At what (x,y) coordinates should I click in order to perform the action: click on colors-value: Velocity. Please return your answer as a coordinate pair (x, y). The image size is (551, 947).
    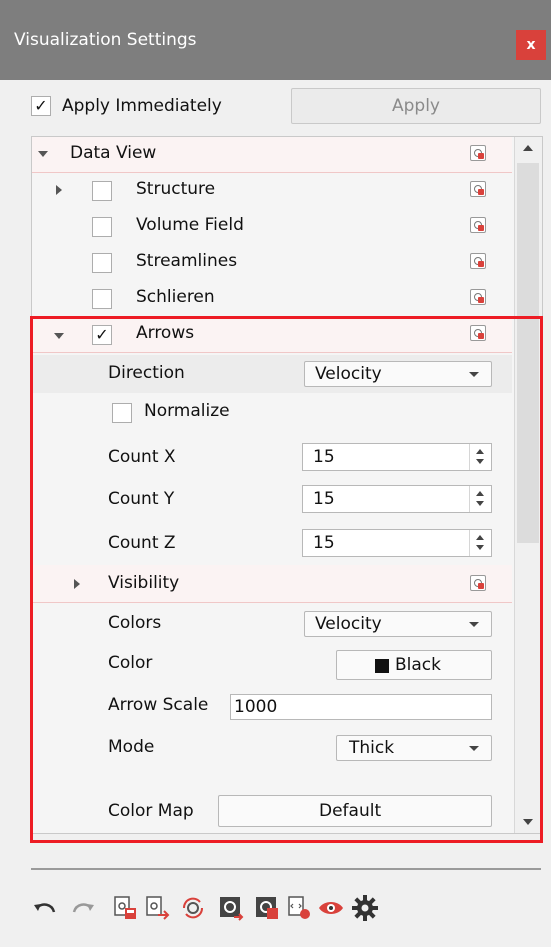
    Looking at the image, I should click on (348, 624).